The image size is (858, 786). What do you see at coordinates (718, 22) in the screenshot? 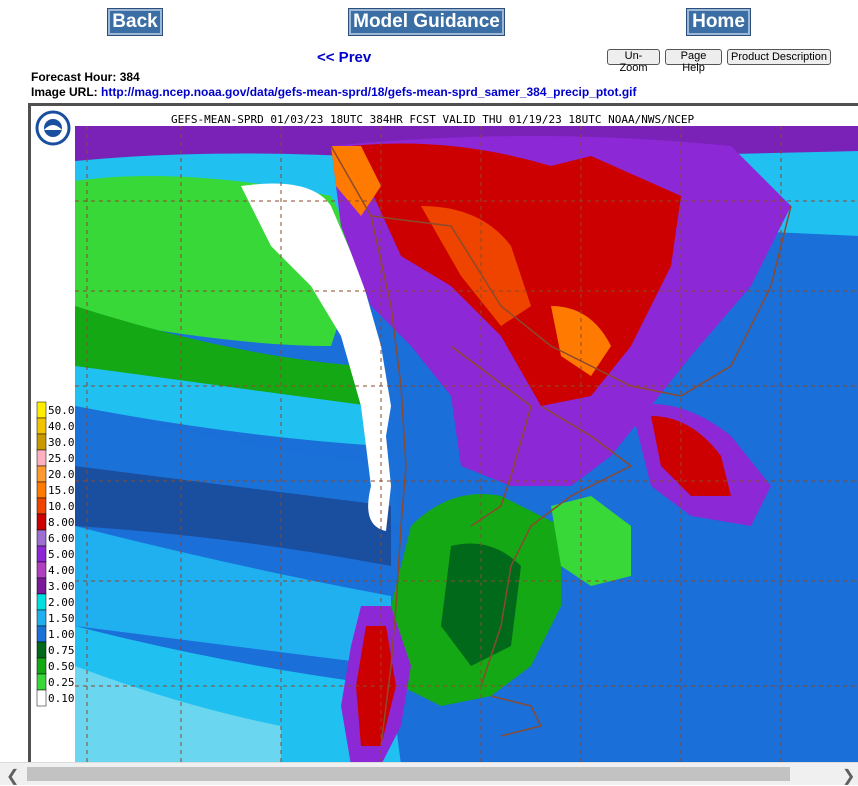
I see `home-button: Home` at bounding box center [718, 22].